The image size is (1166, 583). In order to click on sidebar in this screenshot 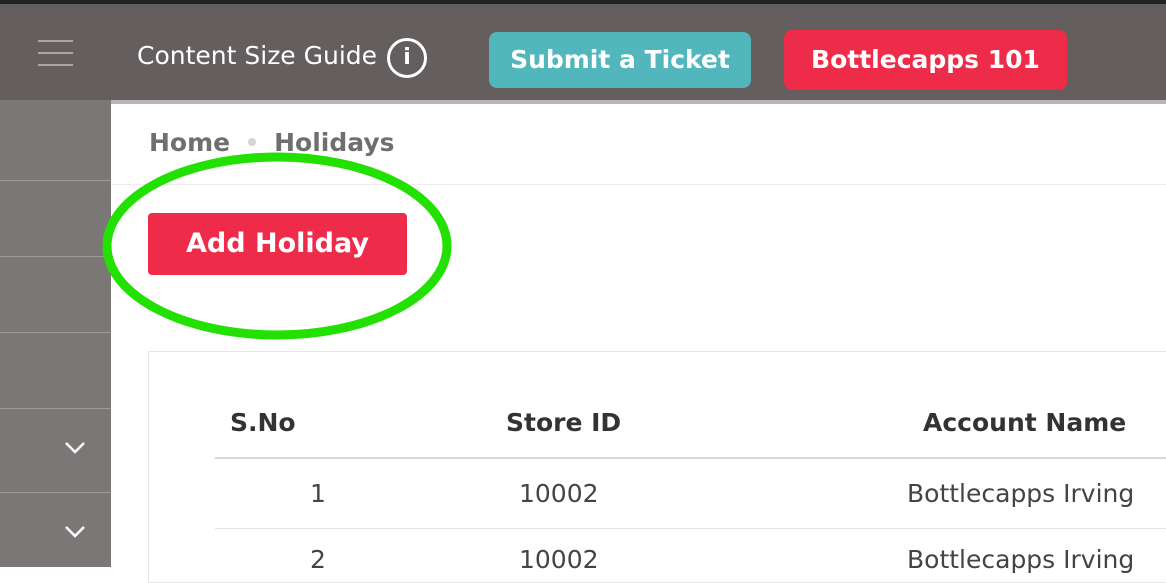, I will do `click(55, 333)`.